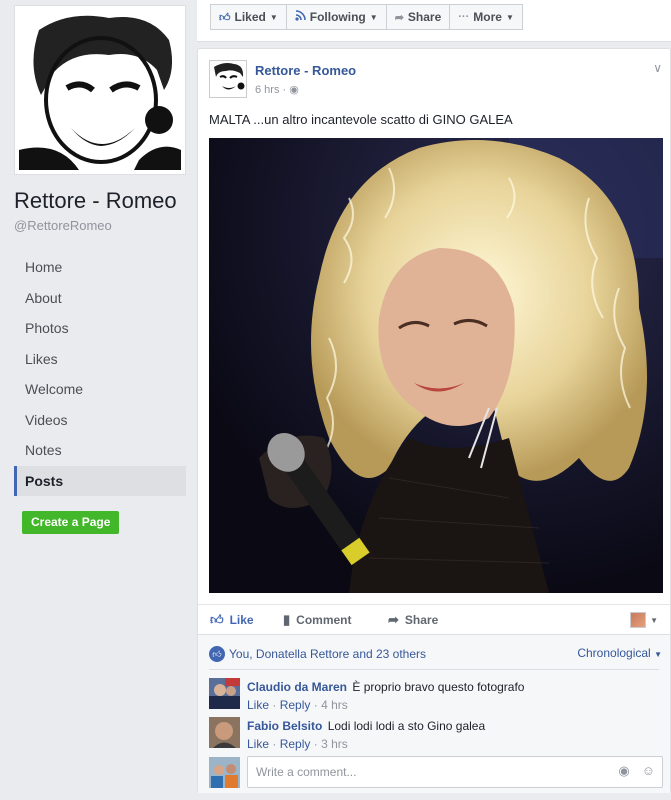 This screenshot has height=800, width=671. I want to click on comment-time: 3 hrs, so click(334, 744).